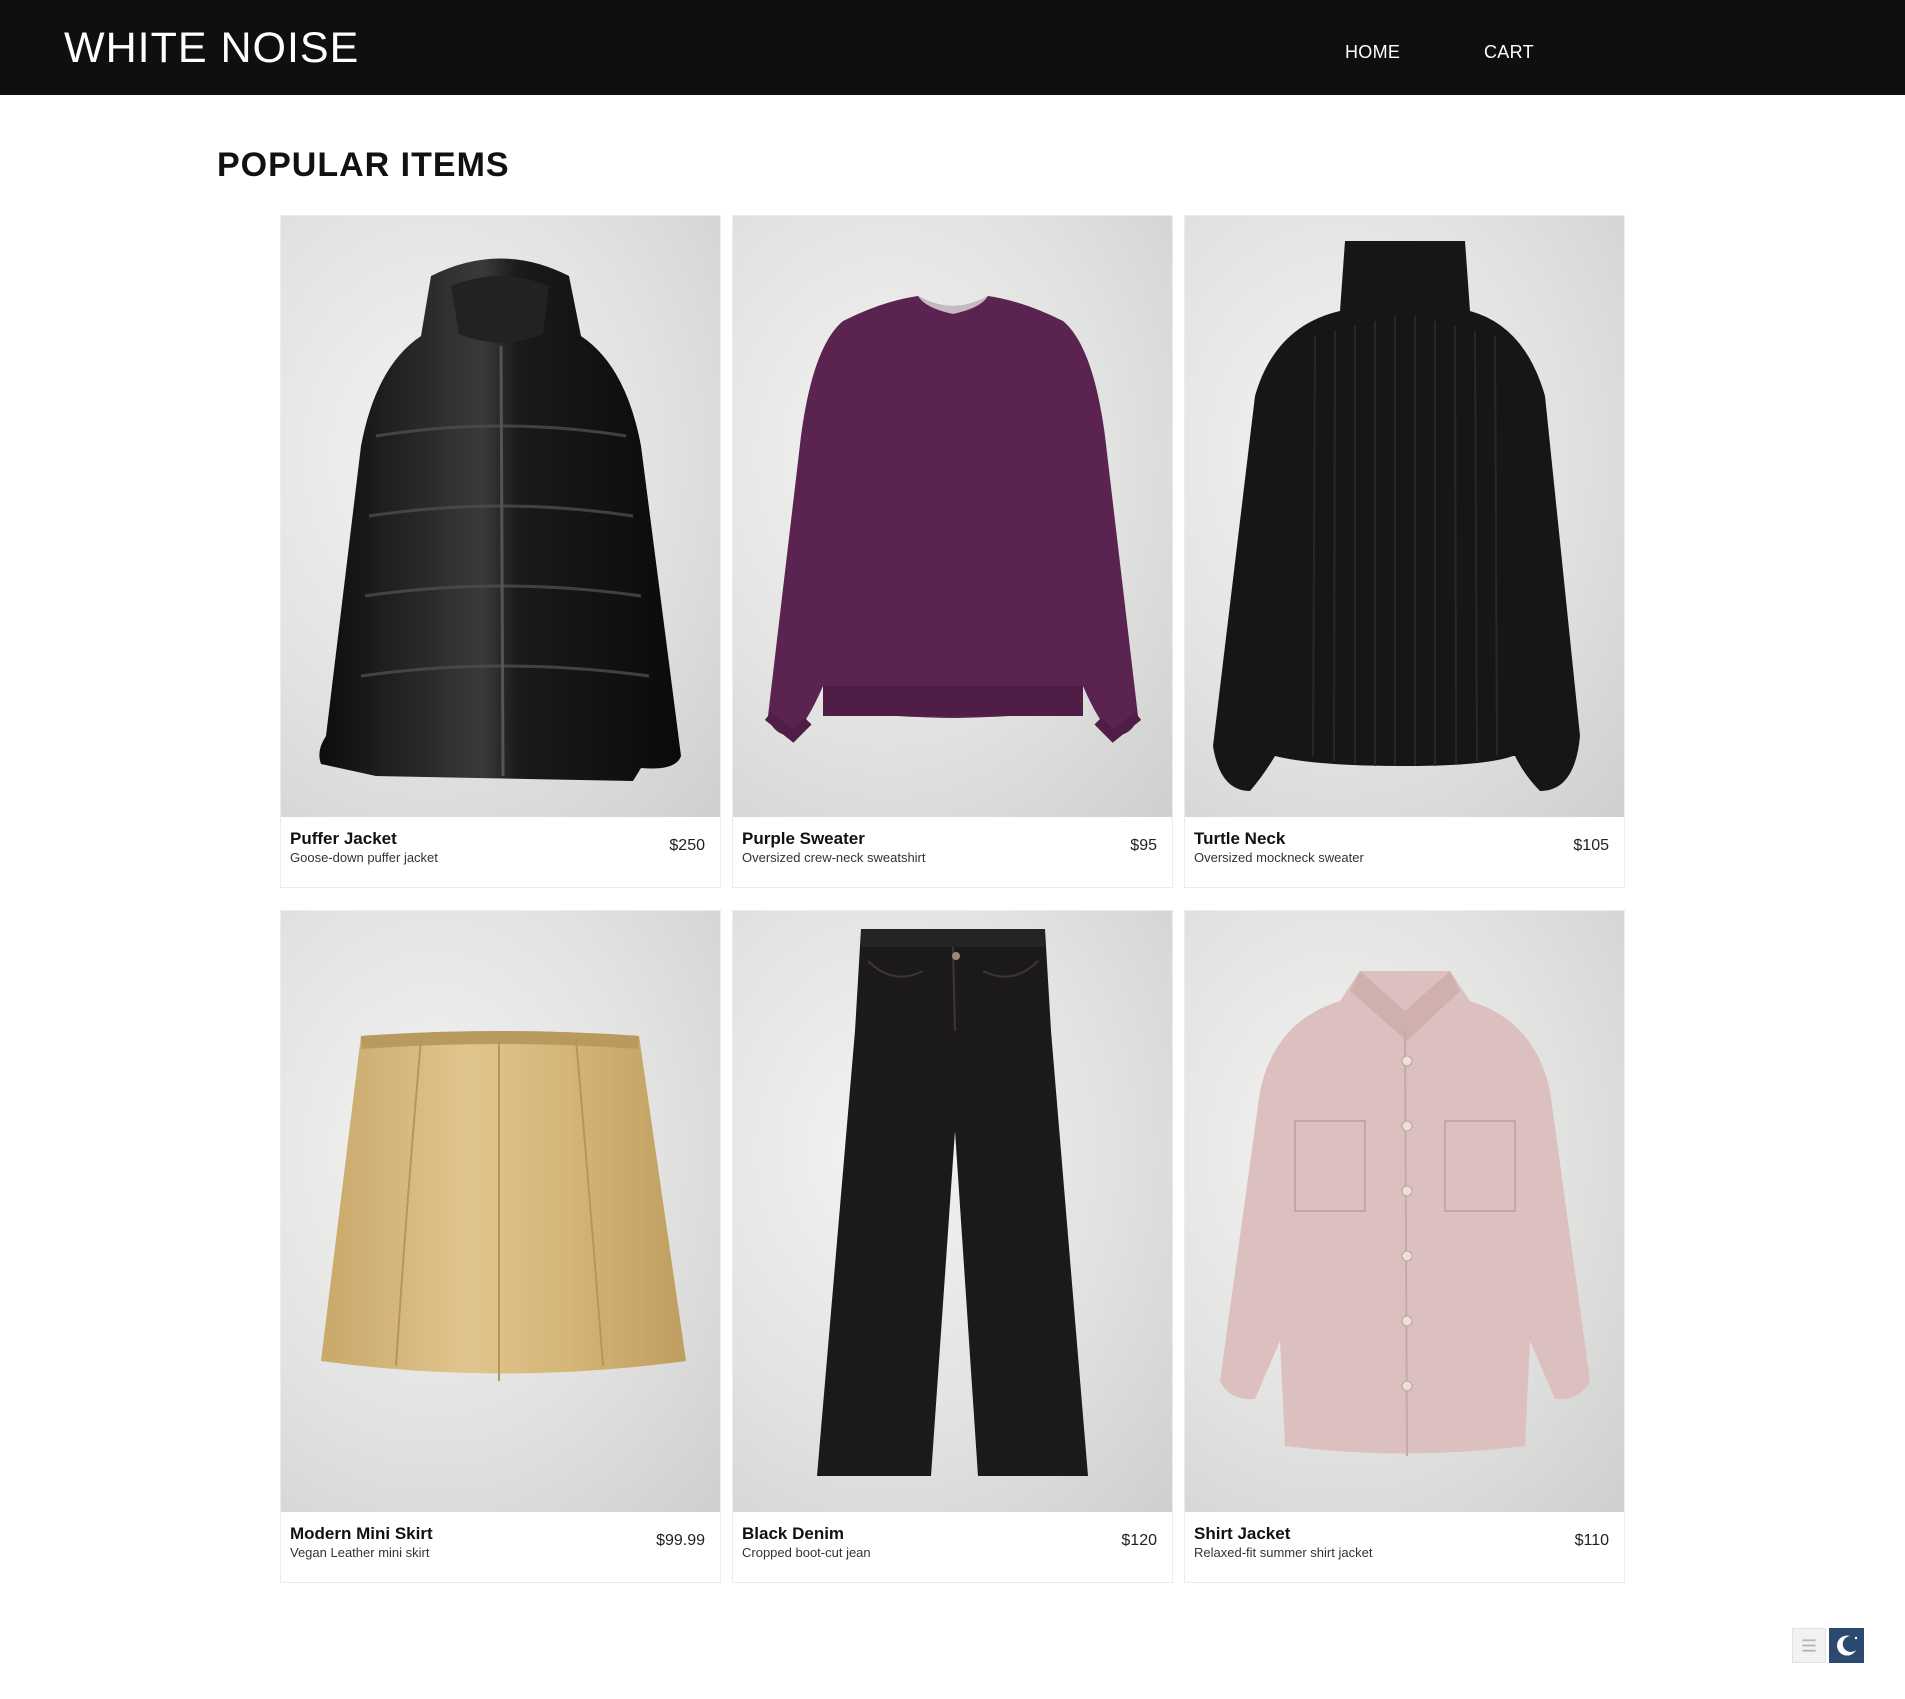 This screenshot has width=1905, height=1699. Describe the element at coordinates (211, 48) in the screenshot. I see `brand-logo: WHITE NOISE` at that location.